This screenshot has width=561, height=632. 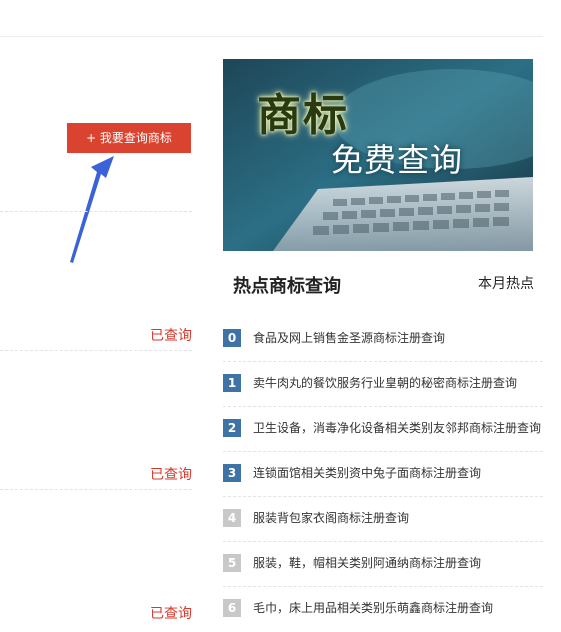 What do you see at coordinates (367, 563) in the screenshot?
I see `list-item-link: 服装，鞋，帽相关类别阿通纳商标注册查询` at bounding box center [367, 563].